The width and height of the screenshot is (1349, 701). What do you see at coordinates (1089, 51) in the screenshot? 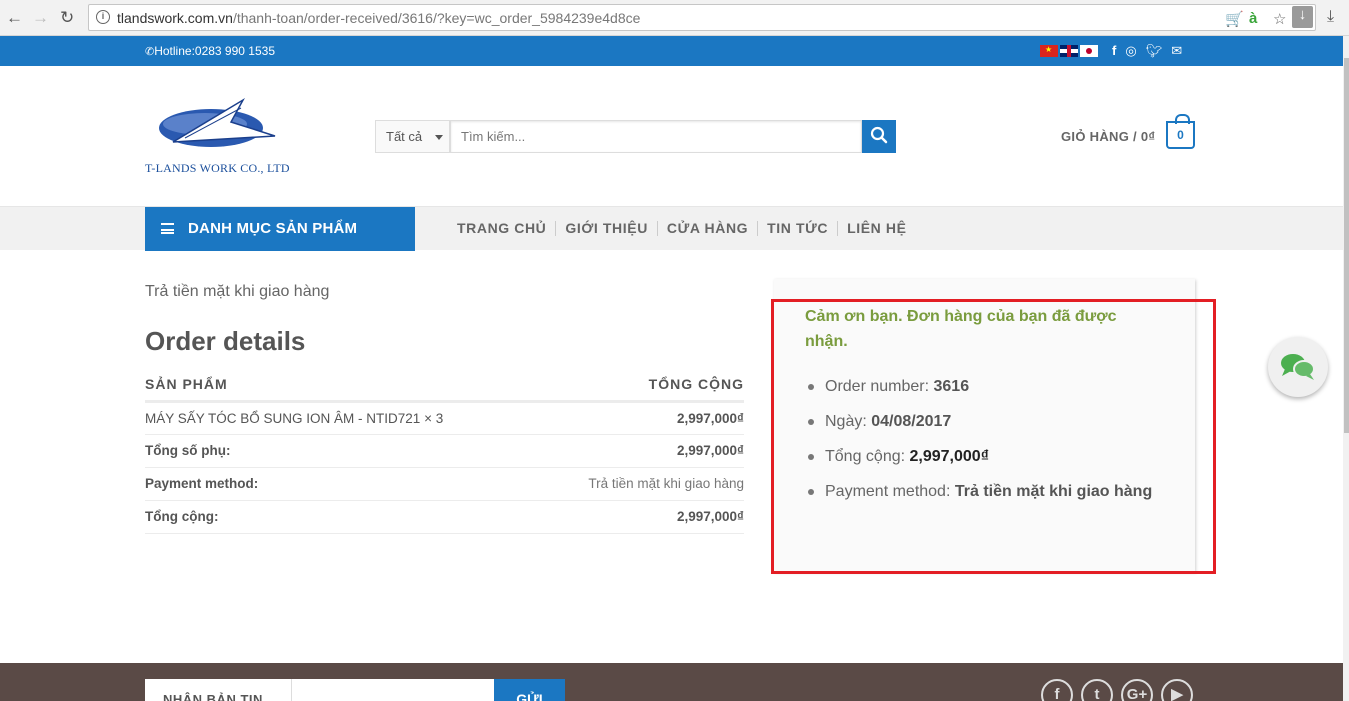
I see `japan-flag-icon` at bounding box center [1089, 51].